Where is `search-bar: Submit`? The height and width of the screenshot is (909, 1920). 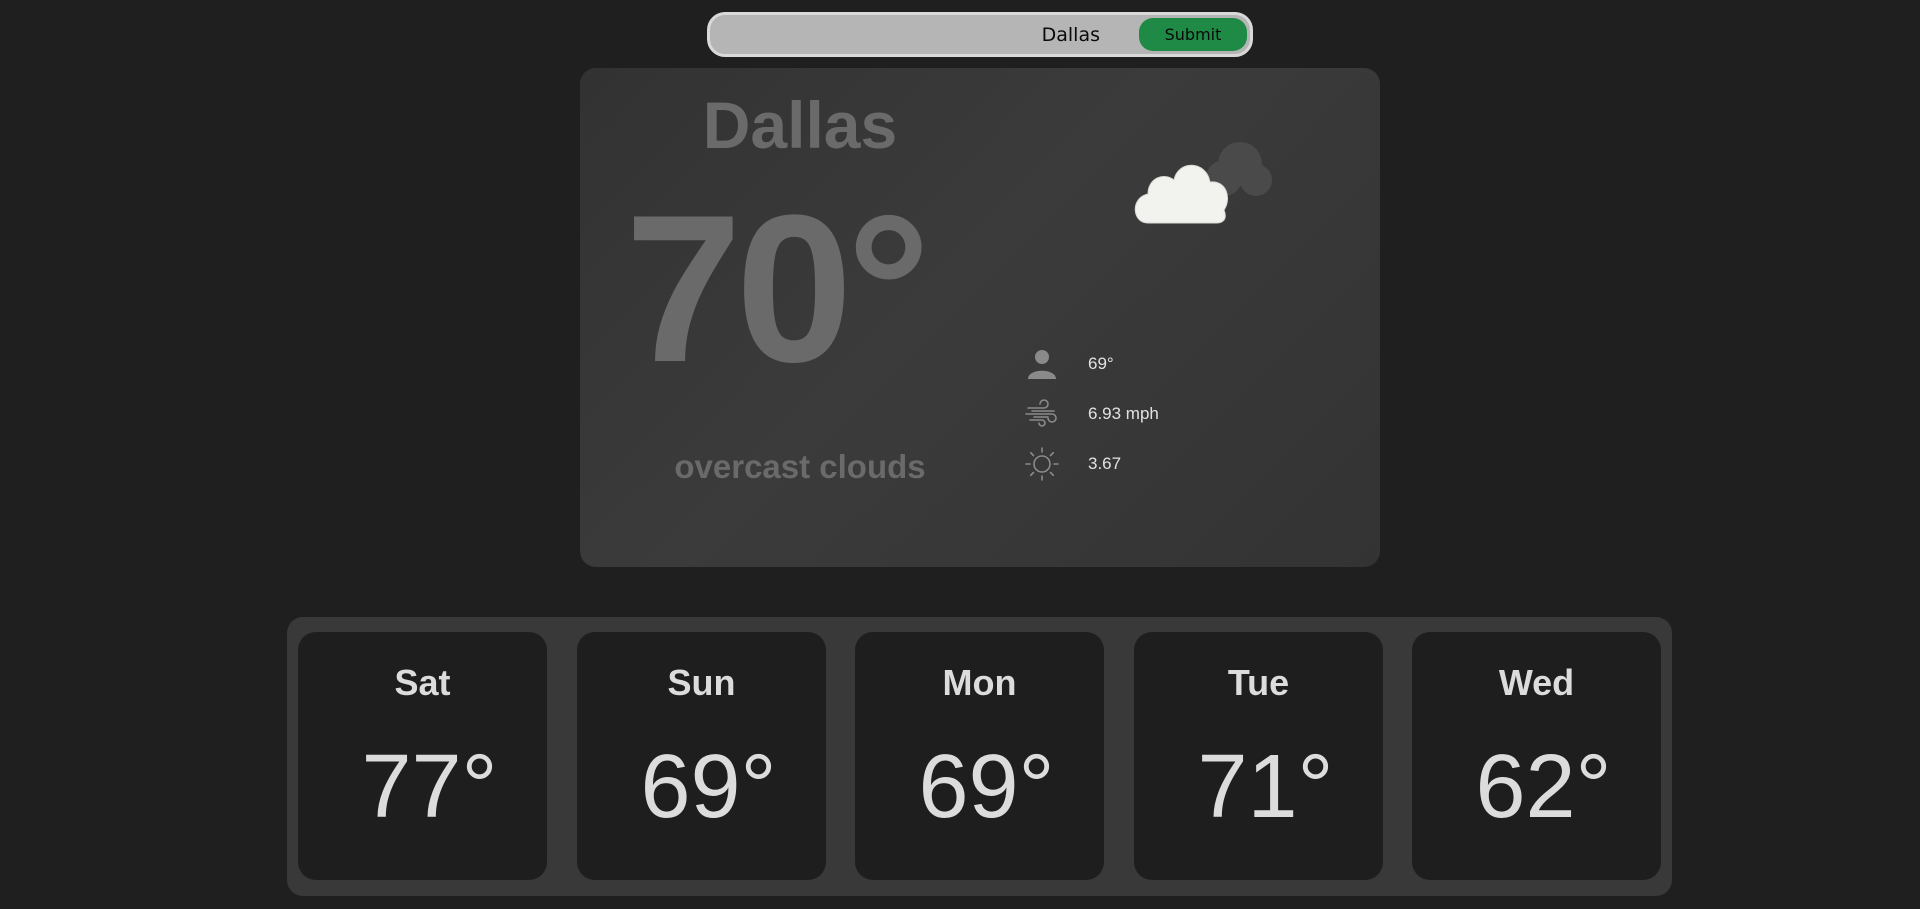
search-bar: Submit is located at coordinates (980, 34).